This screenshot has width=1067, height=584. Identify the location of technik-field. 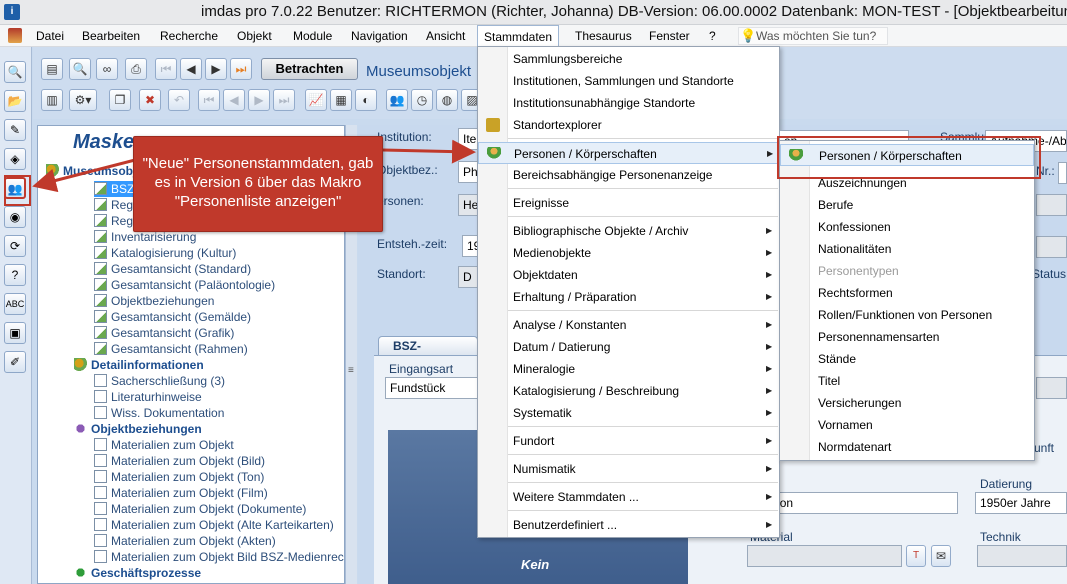
(1022, 556).